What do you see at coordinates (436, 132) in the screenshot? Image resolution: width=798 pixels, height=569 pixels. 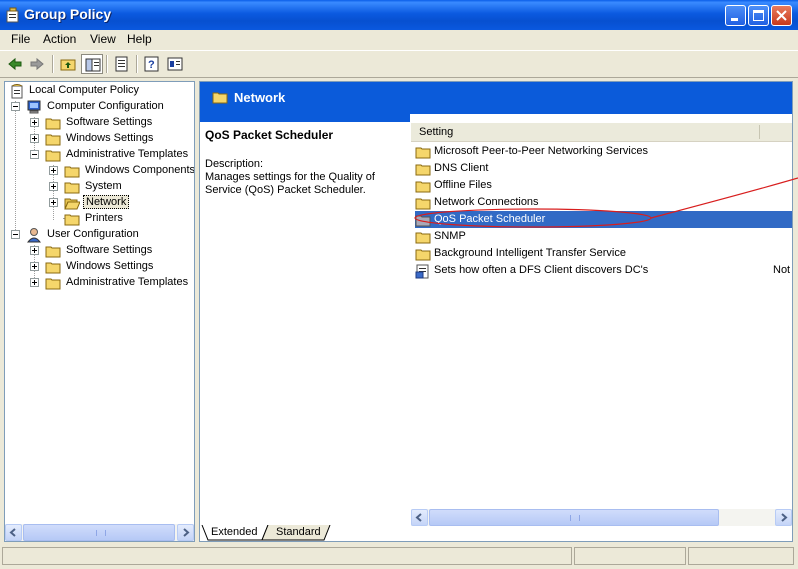 I see `column-header-label: Setting` at bounding box center [436, 132].